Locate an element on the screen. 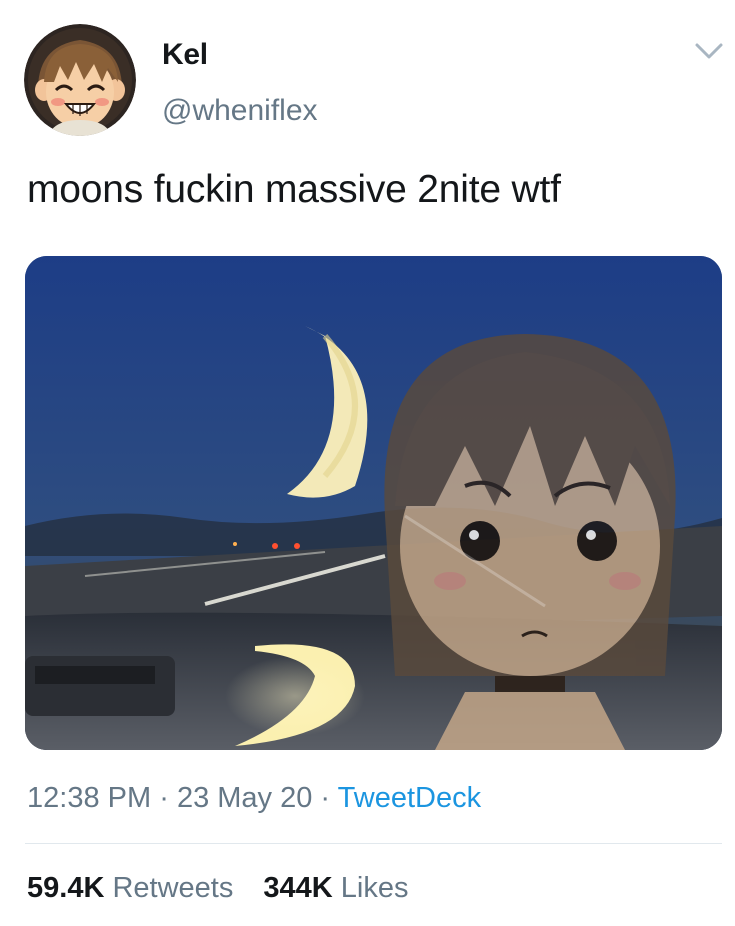 This screenshot has height=926, width=735. likes-count: 344K is located at coordinates (298, 888).